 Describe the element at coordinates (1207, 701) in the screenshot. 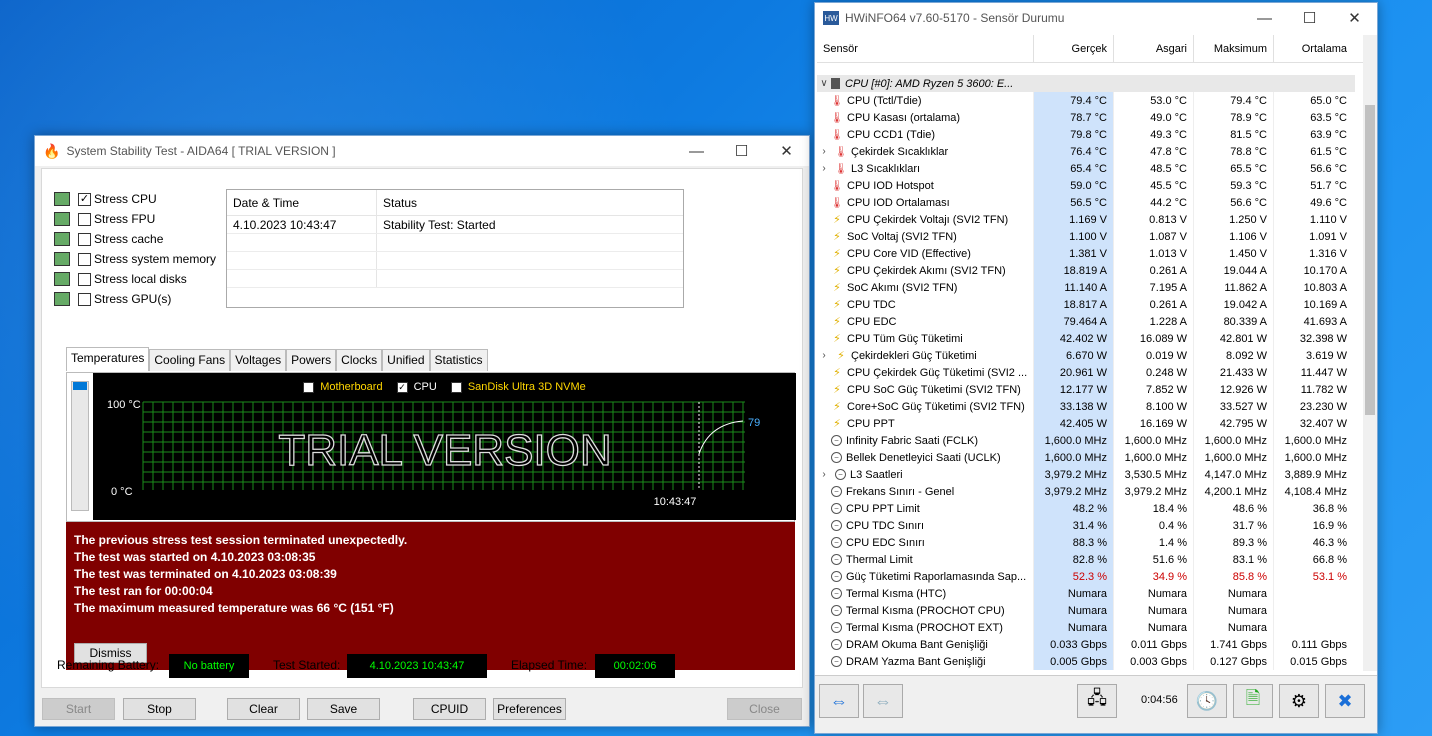

I see `clock-icon: 🕓` at that location.